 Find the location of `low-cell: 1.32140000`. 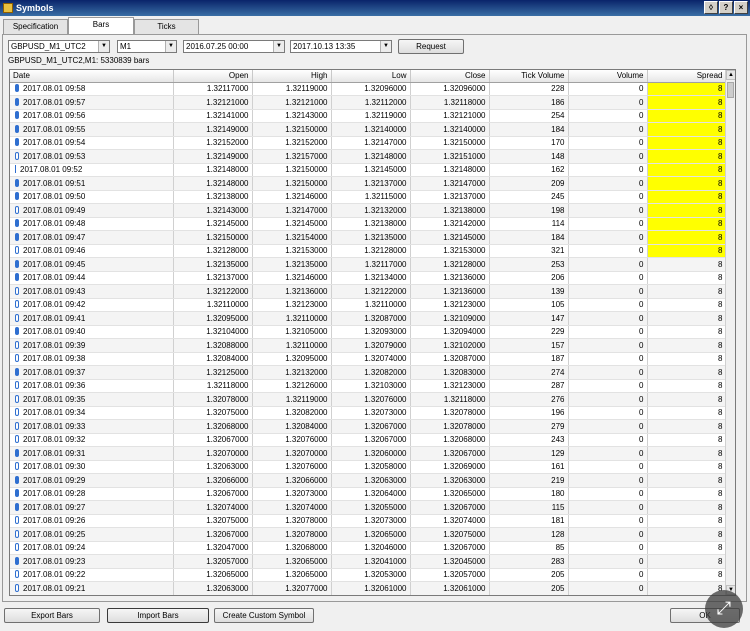

low-cell: 1.32140000 is located at coordinates (371, 129).